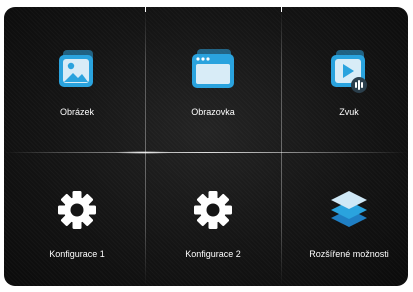 This screenshot has width=413, height=292. What do you see at coordinates (349, 112) in the screenshot?
I see `menu-item-label: Zvuk` at bounding box center [349, 112].